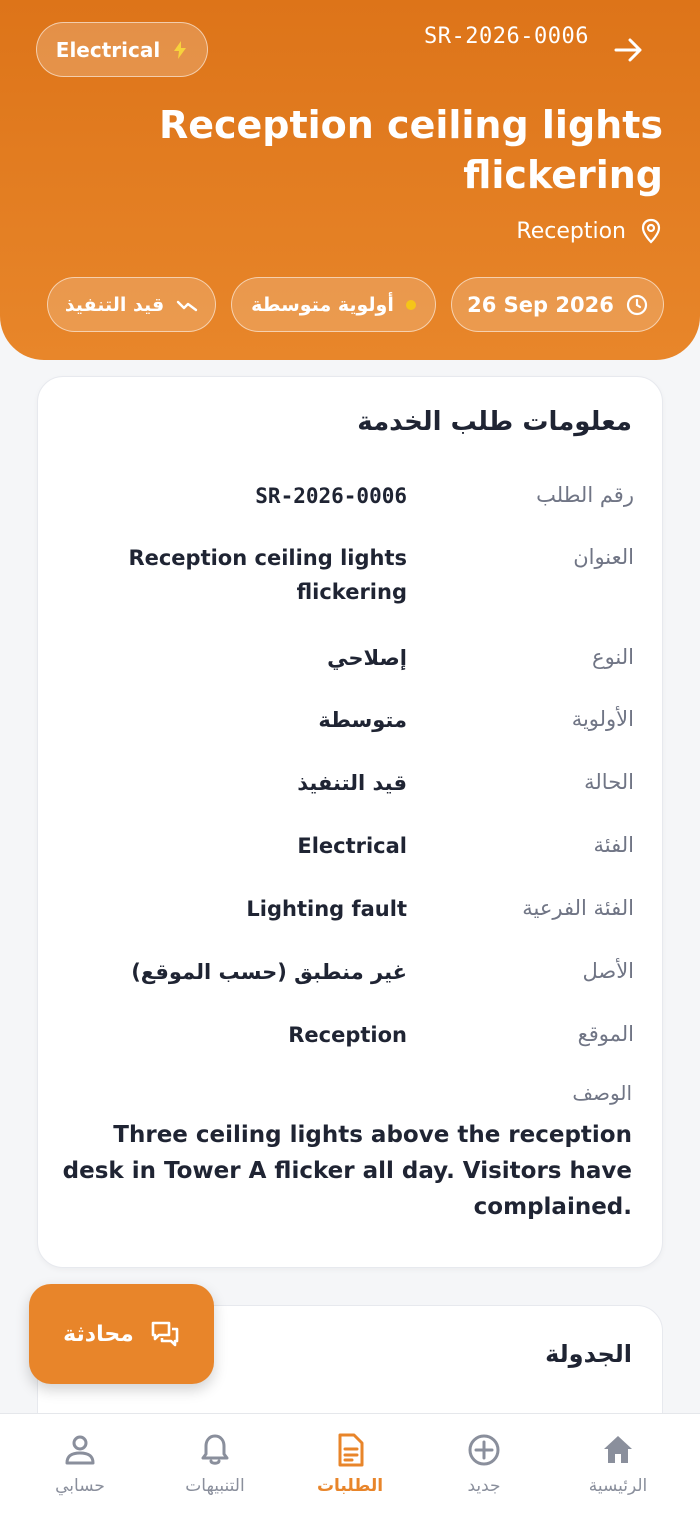 The image size is (700, 1515). Describe the element at coordinates (410, 150) in the screenshot. I see `request-title: Reception ceiling lights flickering` at that location.